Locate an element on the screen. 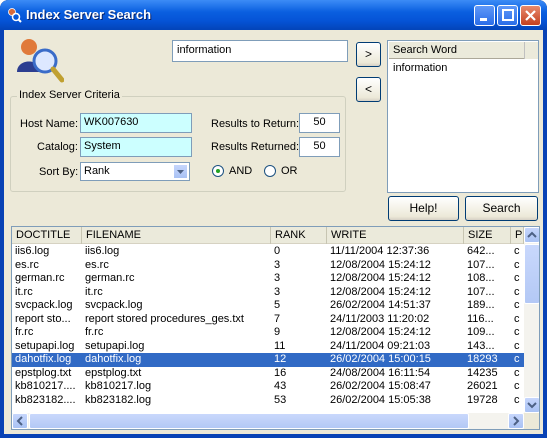 This screenshot has width=547, height=438. results-table-header: DOCTITLE FILENAME RANK WRITE SIZE P is located at coordinates (268, 235).